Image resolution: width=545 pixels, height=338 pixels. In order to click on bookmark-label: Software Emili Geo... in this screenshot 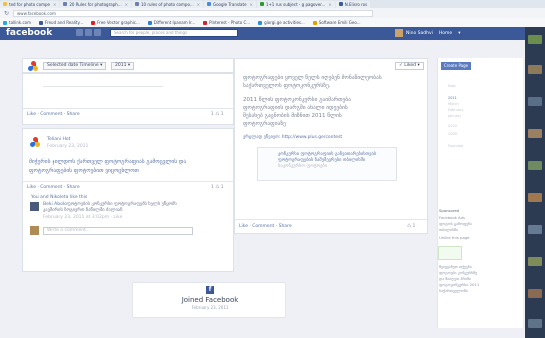, I will do `click(339, 22)`.